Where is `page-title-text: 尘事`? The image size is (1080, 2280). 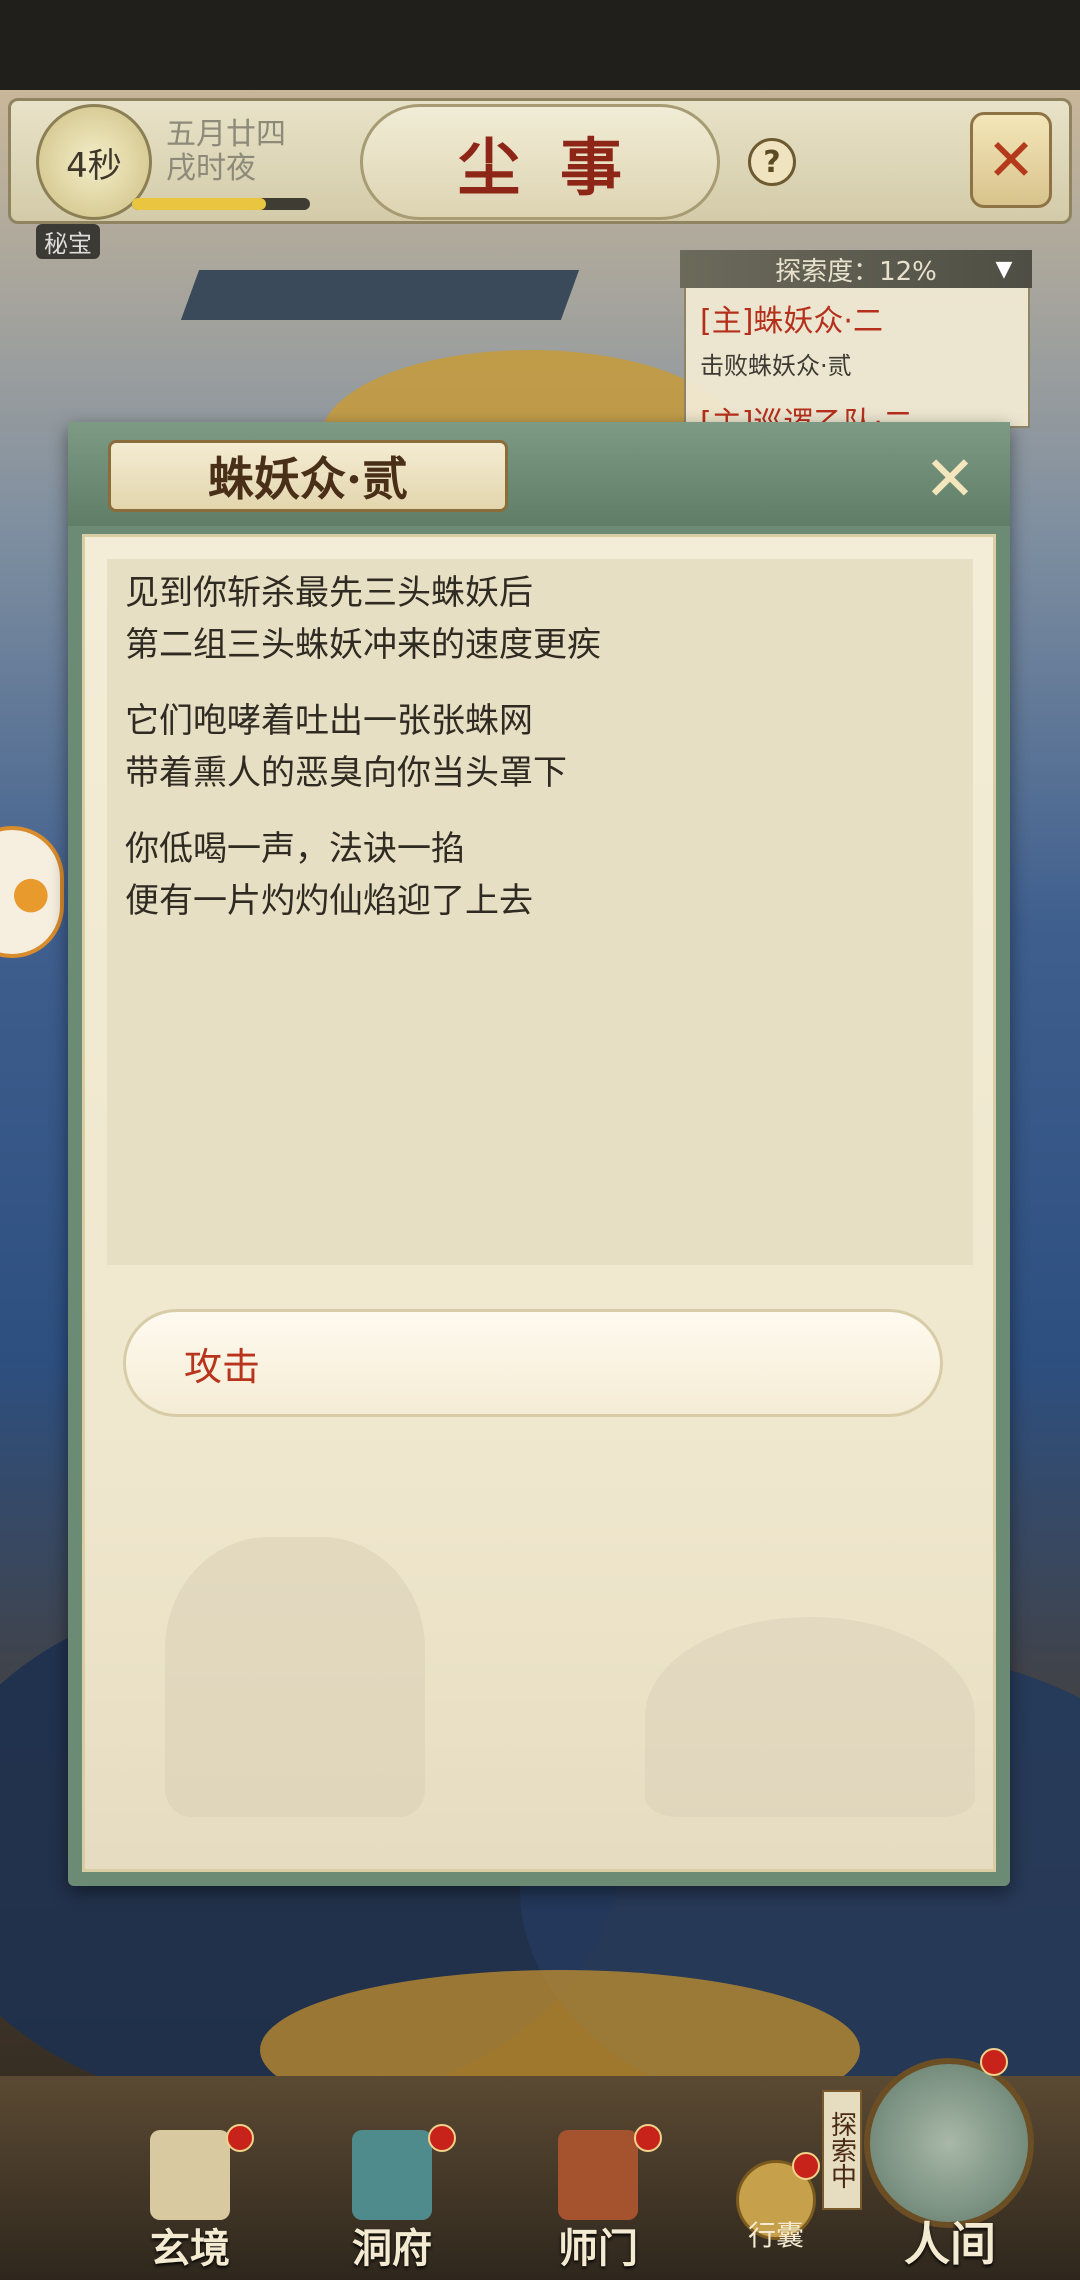
page-title-text: 尘事 is located at coordinates (559, 167).